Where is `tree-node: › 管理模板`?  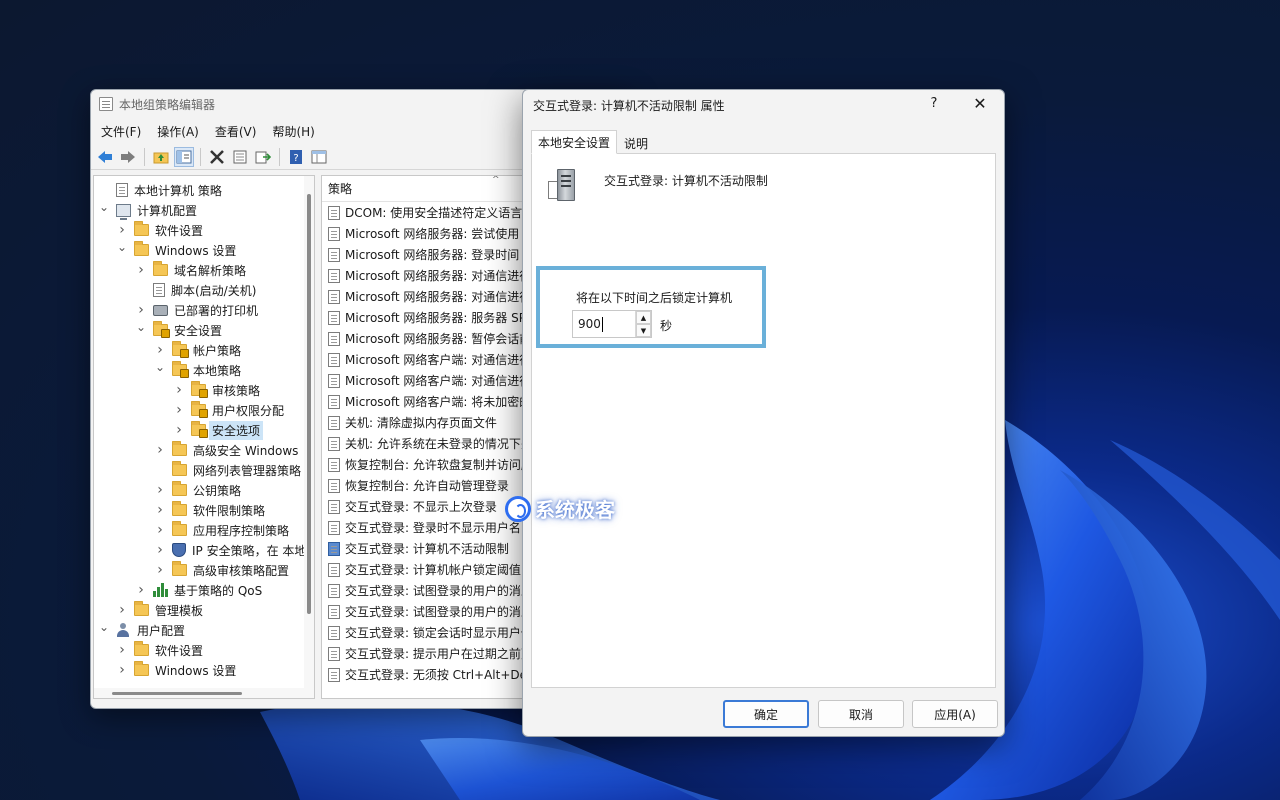 tree-node: › 管理模板 is located at coordinates (159, 610).